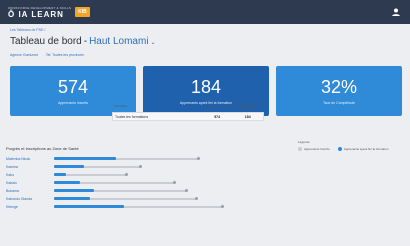  What do you see at coordinates (28, 159) in the screenshot?
I see `bar-label: Malemba Nkulu` at bounding box center [28, 159].